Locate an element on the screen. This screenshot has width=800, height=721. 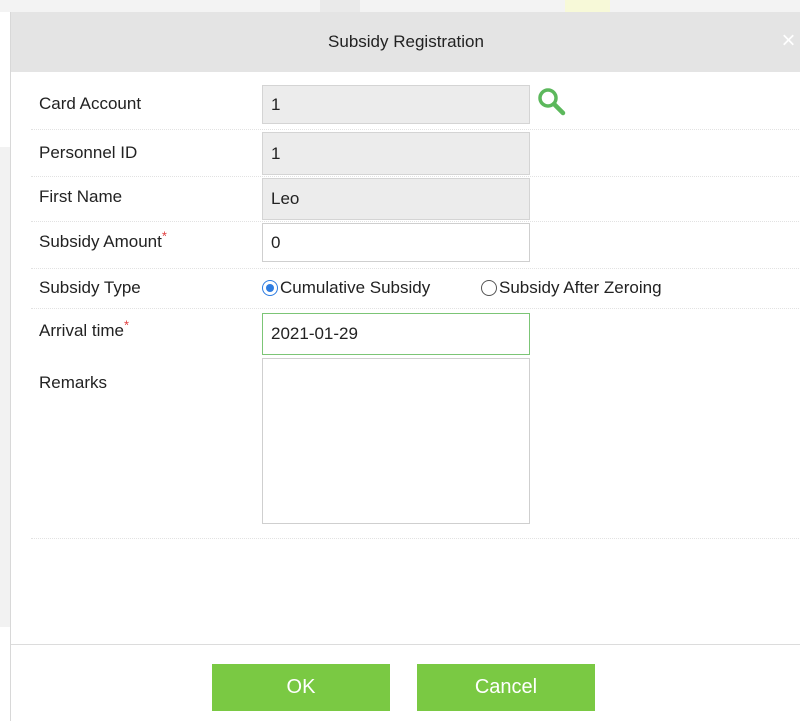
first-name-field is located at coordinates (396, 199).